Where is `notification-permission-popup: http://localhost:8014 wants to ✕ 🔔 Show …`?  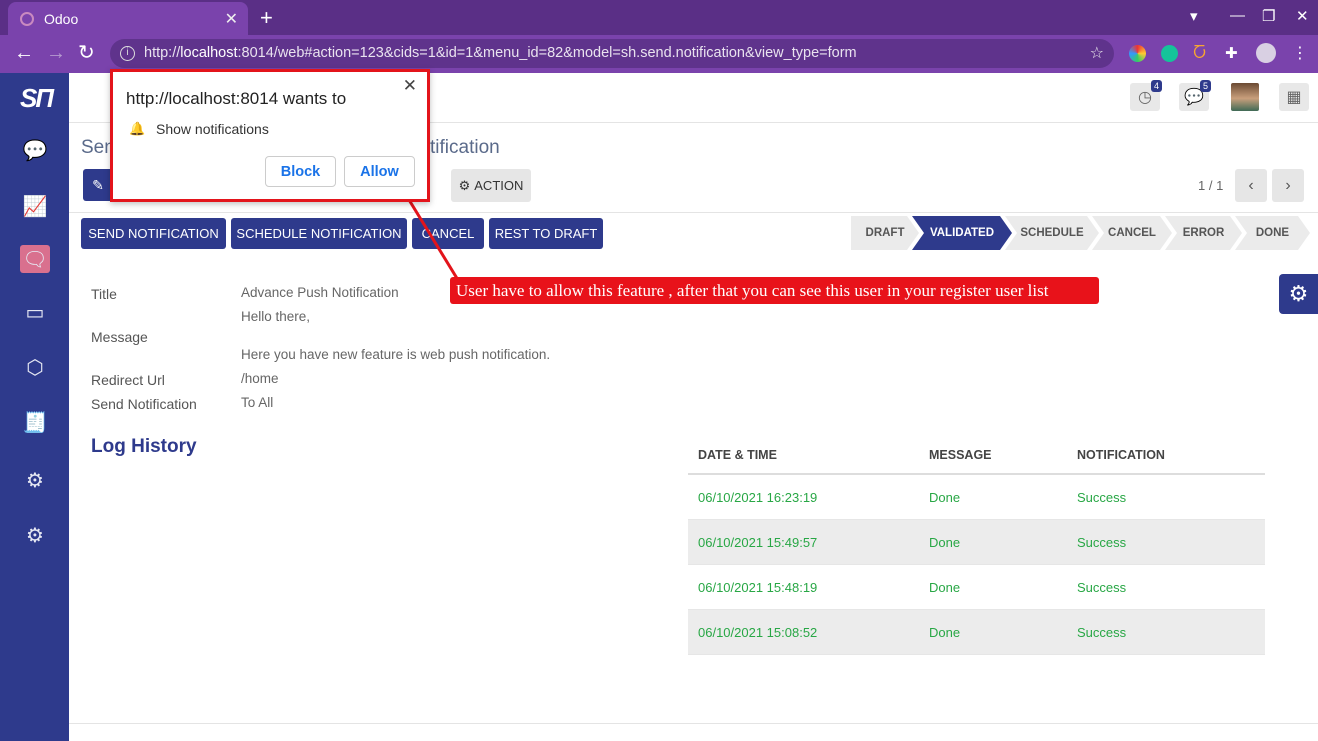 notification-permission-popup: http://localhost:8014 wants to ✕ 🔔 Show … is located at coordinates (270, 135).